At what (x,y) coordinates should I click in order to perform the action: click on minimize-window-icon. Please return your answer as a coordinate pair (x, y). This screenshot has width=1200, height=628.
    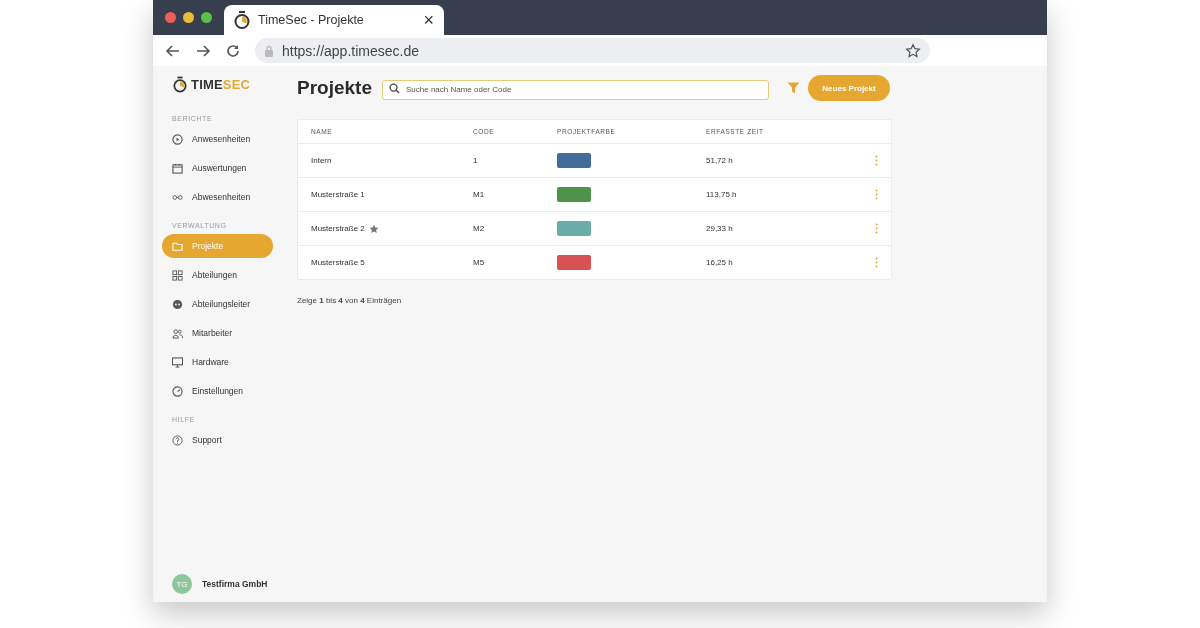
    Looking at the image, I should click on (188, 17).